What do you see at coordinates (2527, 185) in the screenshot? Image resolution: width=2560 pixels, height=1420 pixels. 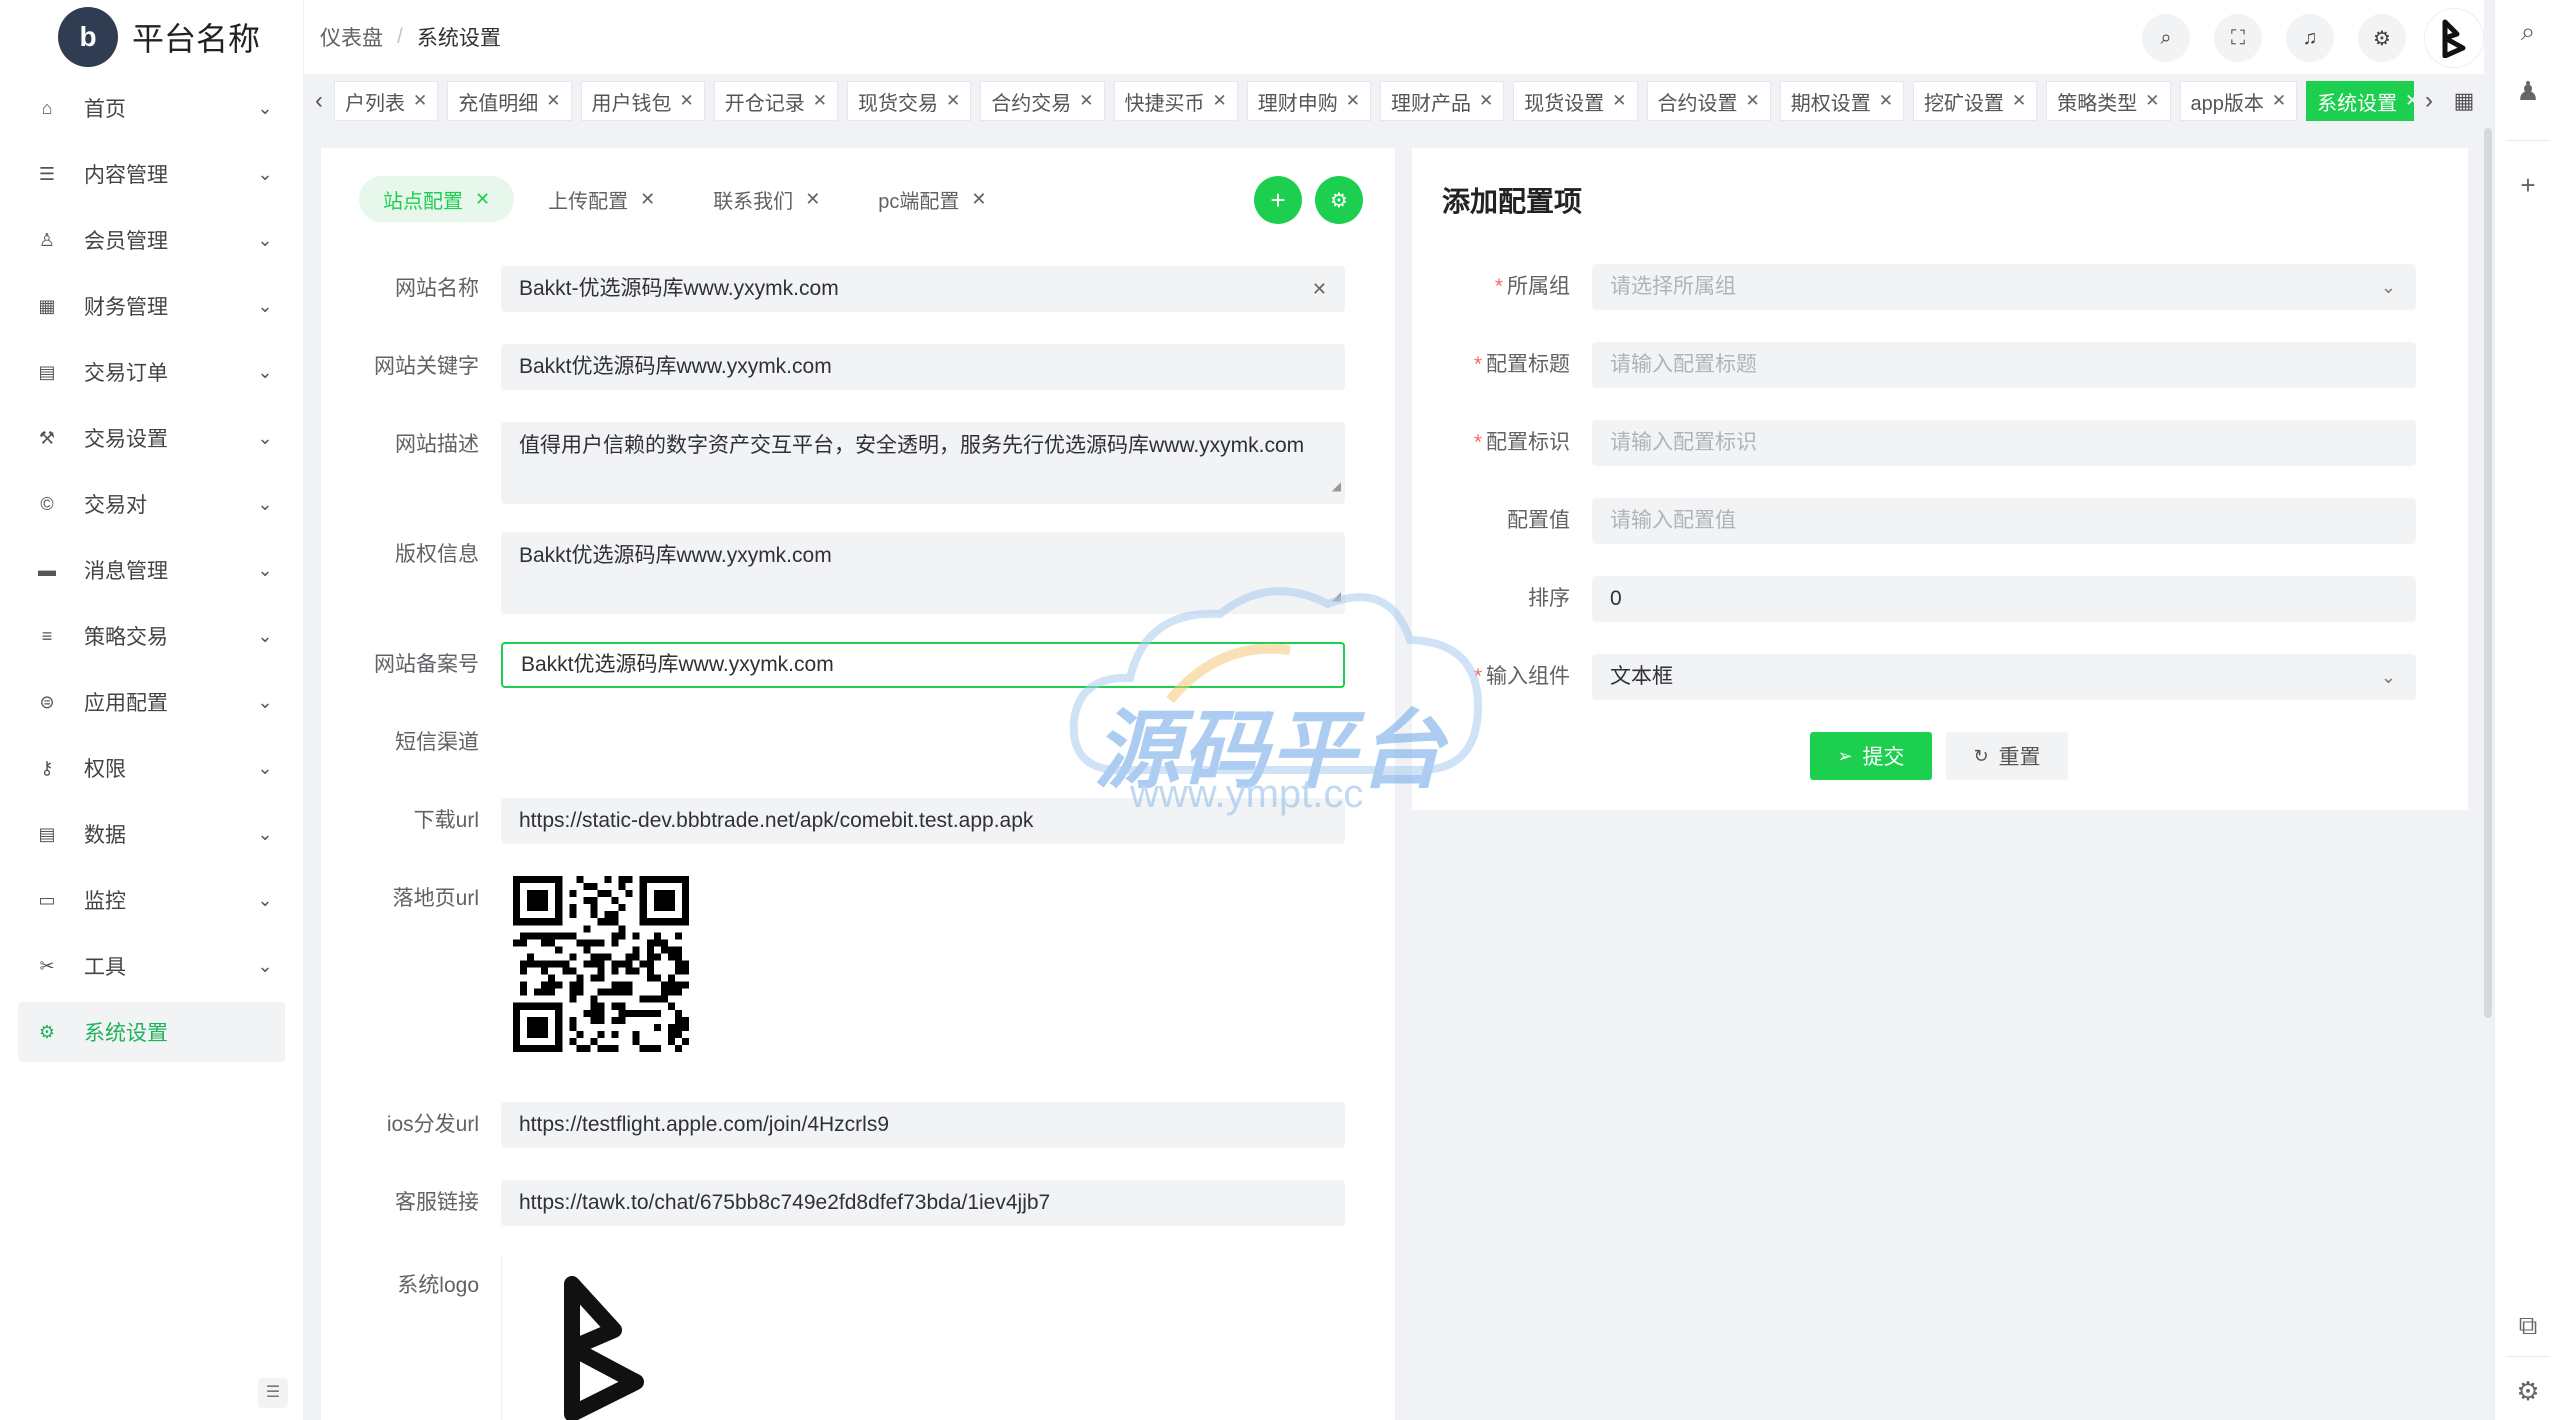 I see `add-icon: +` at bounding box center [2527, 185].